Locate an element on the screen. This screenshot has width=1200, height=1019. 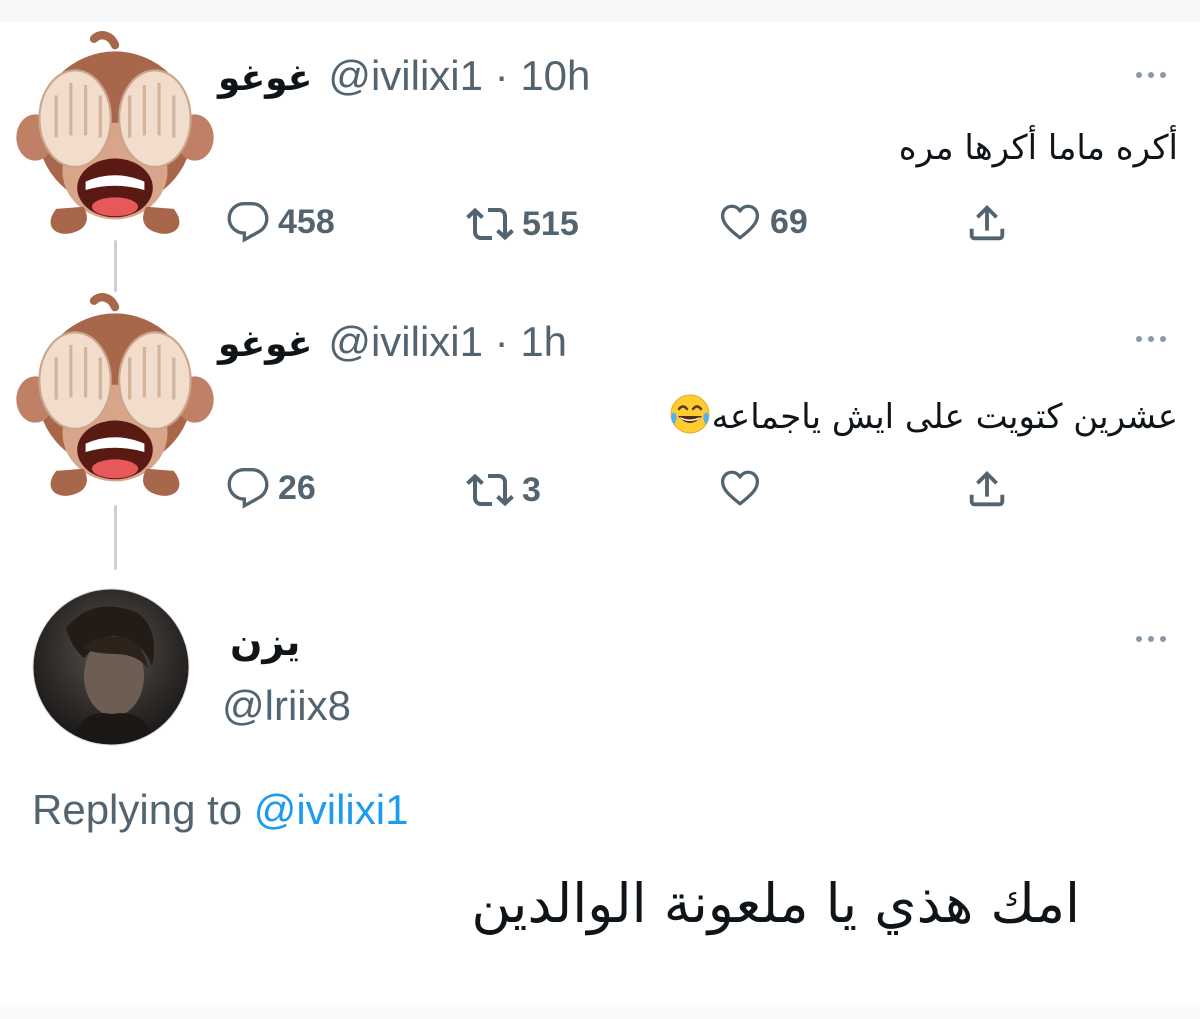
tweet-handle-time: @ivilixi1 · 10h is located at coordinates (459, 76).